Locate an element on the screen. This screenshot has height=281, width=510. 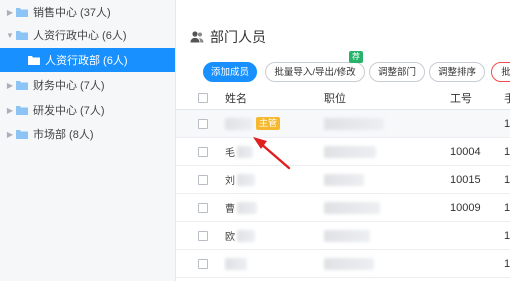
member-name: 毛 is located at coordinates (230, 153).